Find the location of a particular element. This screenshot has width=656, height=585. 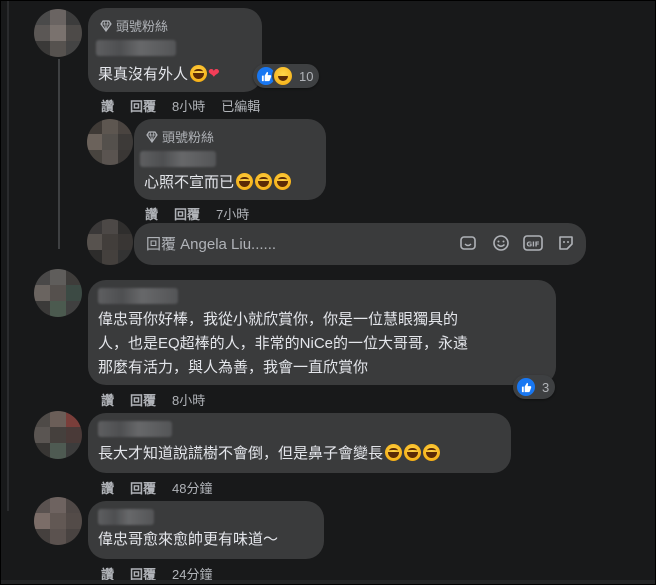

comment-bubble: 頭號粉絲 果真沒有外人 ❤ is located at coordinates (175, 50).